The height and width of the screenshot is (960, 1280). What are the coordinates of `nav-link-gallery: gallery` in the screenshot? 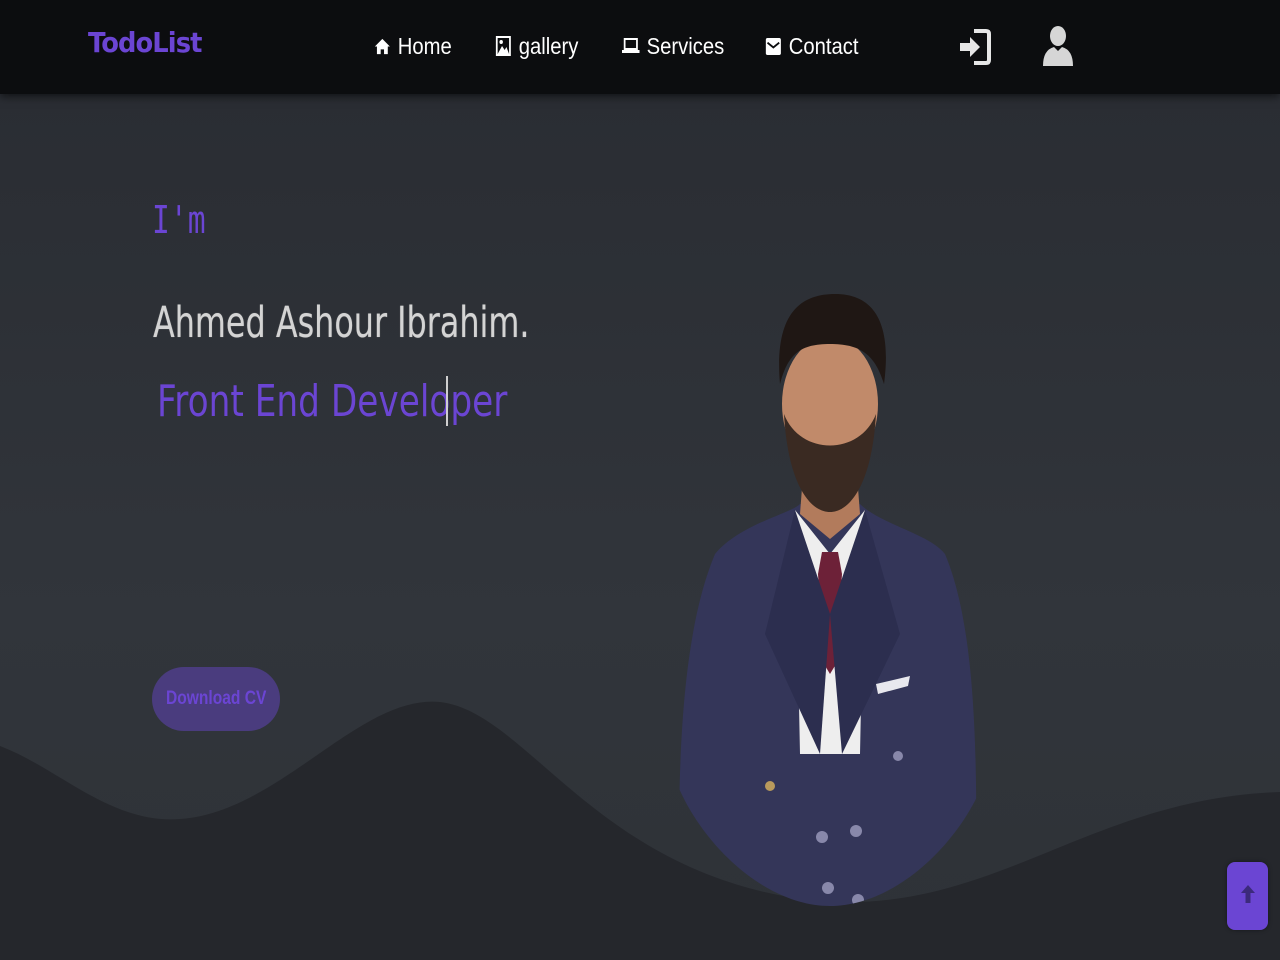 It's located at (536, 46).